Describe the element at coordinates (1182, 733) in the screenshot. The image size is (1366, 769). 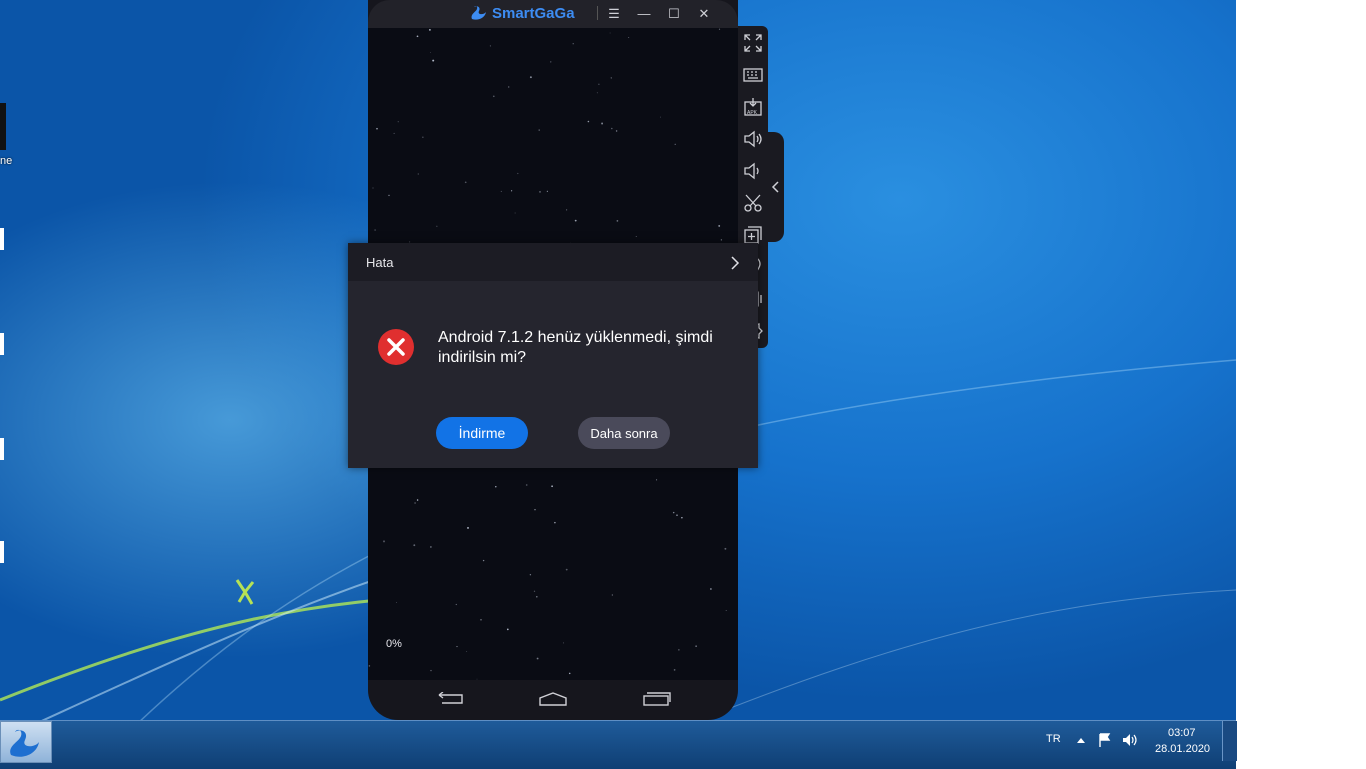
I see `clock-time: 03:07` at that location.